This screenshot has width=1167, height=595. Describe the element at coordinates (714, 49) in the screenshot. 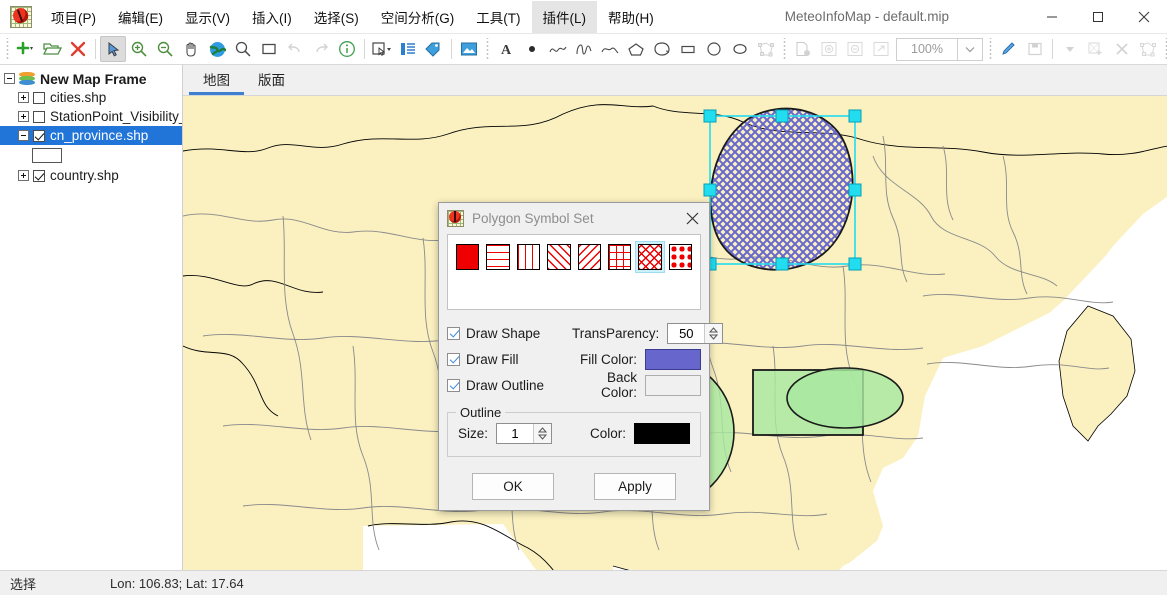

I see `circle-icon` at that location.